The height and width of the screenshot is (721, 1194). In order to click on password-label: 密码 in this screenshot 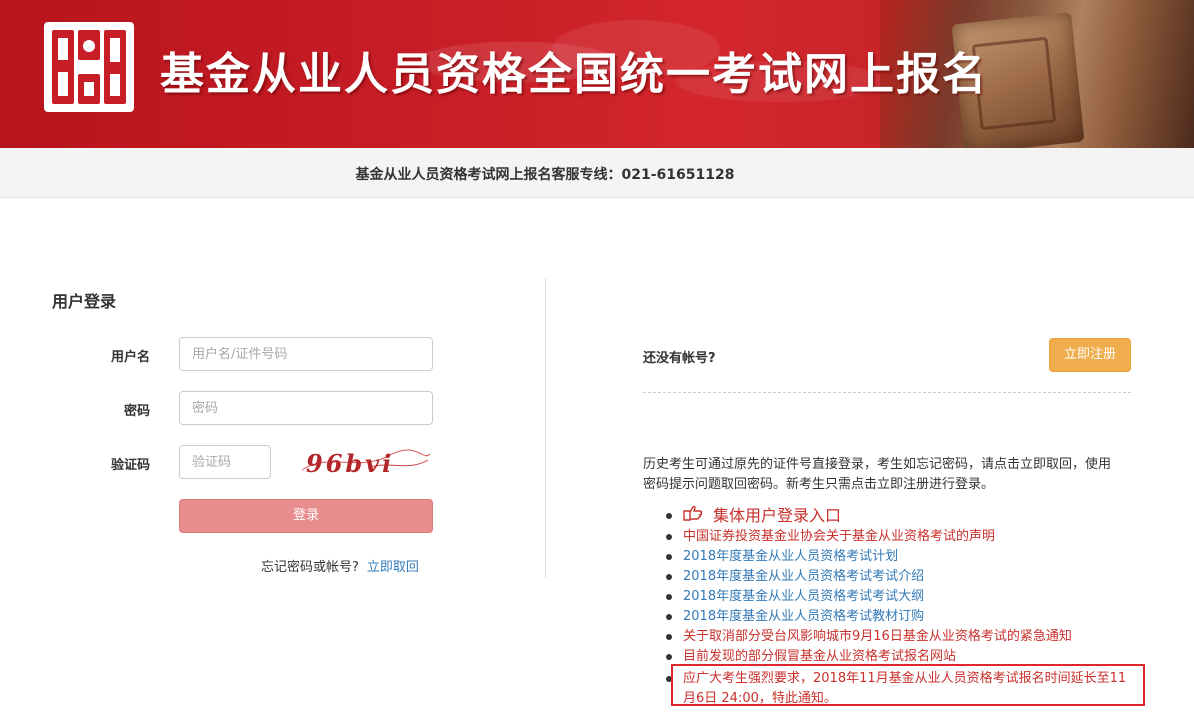, I will do `click(136, 411)`.